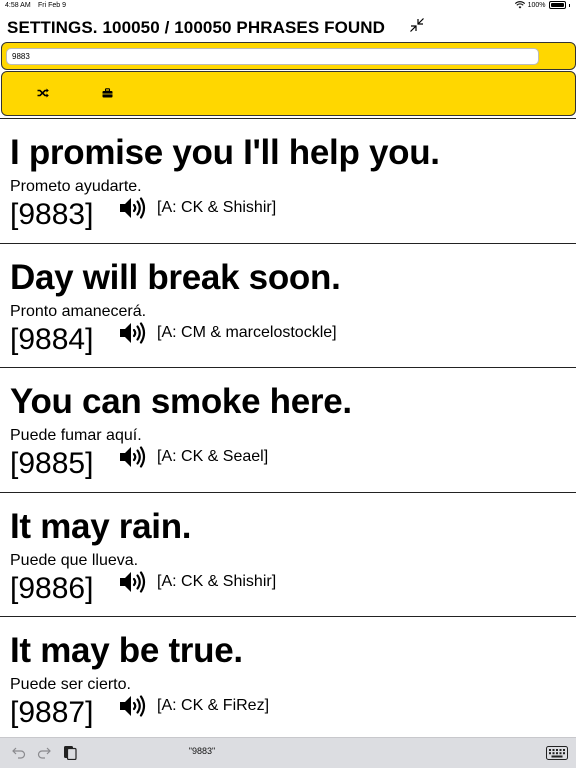 This screenshot has height=768, width=576. What do you see at coordinates (52, 214) in the screenshot?
I see `phrase-number: [9883]` at bounding box center [52, 214].